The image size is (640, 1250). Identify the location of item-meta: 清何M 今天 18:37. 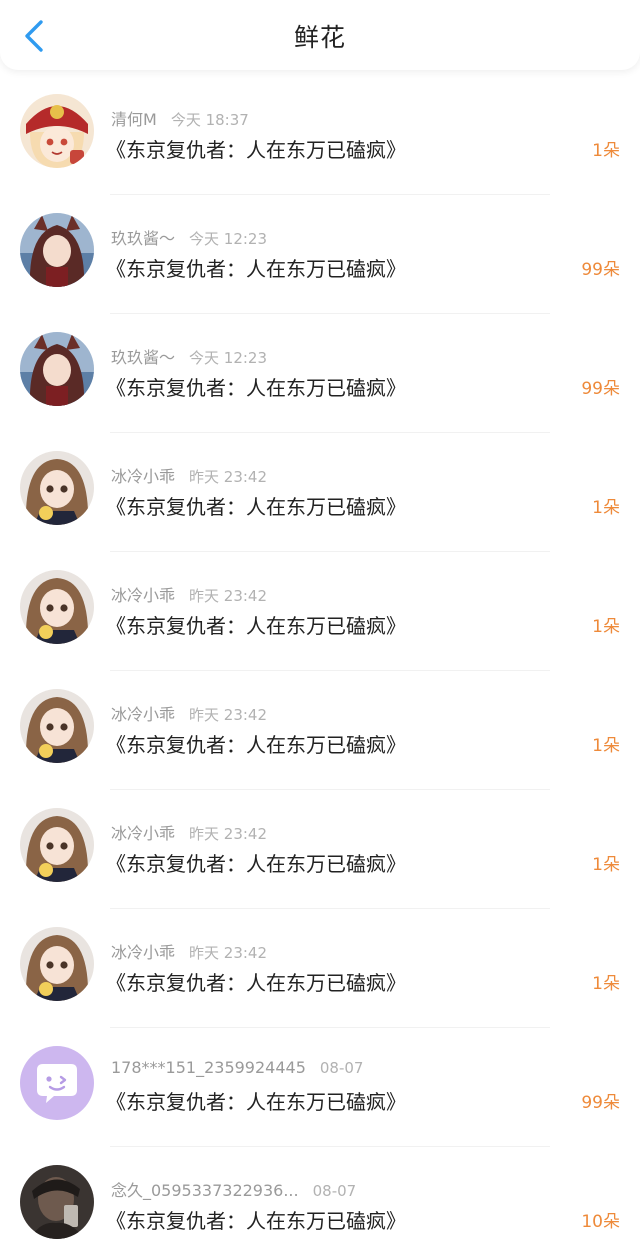
(180, 118).